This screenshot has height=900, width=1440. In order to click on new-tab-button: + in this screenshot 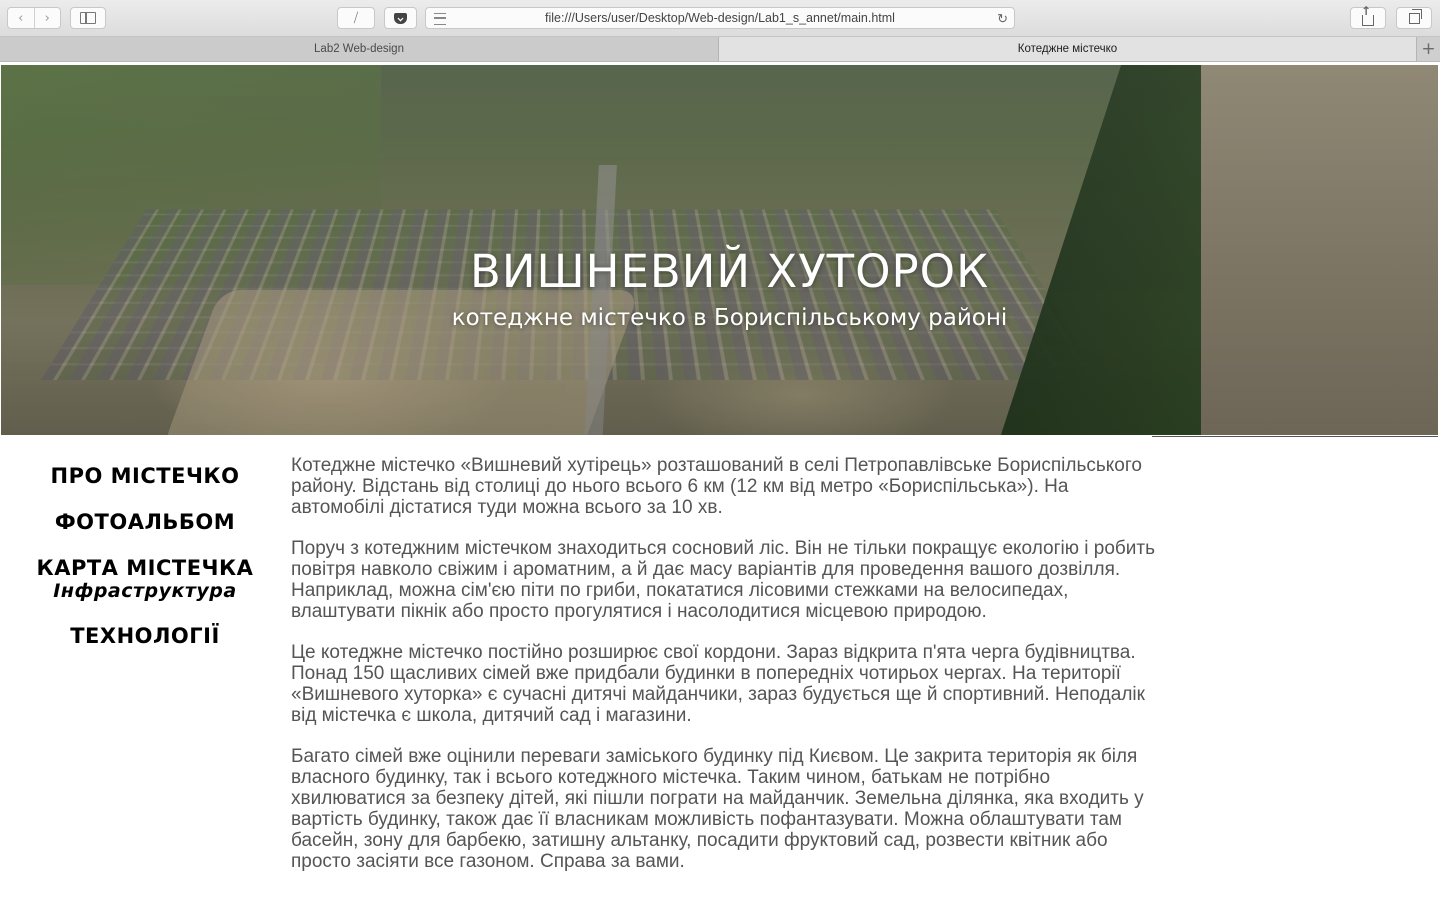, I will do `click(1428, 49)`.